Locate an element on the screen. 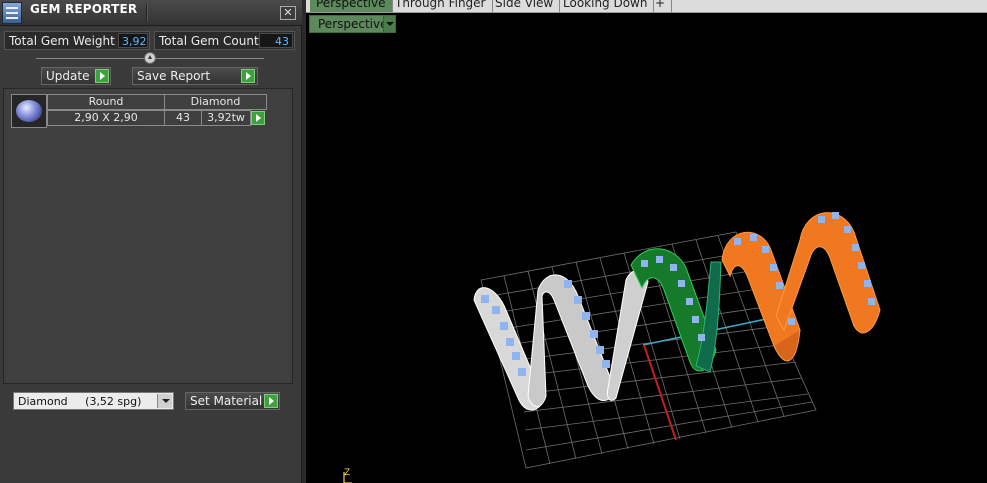 The width and height of the screenshot is (987, 483). total-weight-value: 3,92 is located at coordinates (133, 40).